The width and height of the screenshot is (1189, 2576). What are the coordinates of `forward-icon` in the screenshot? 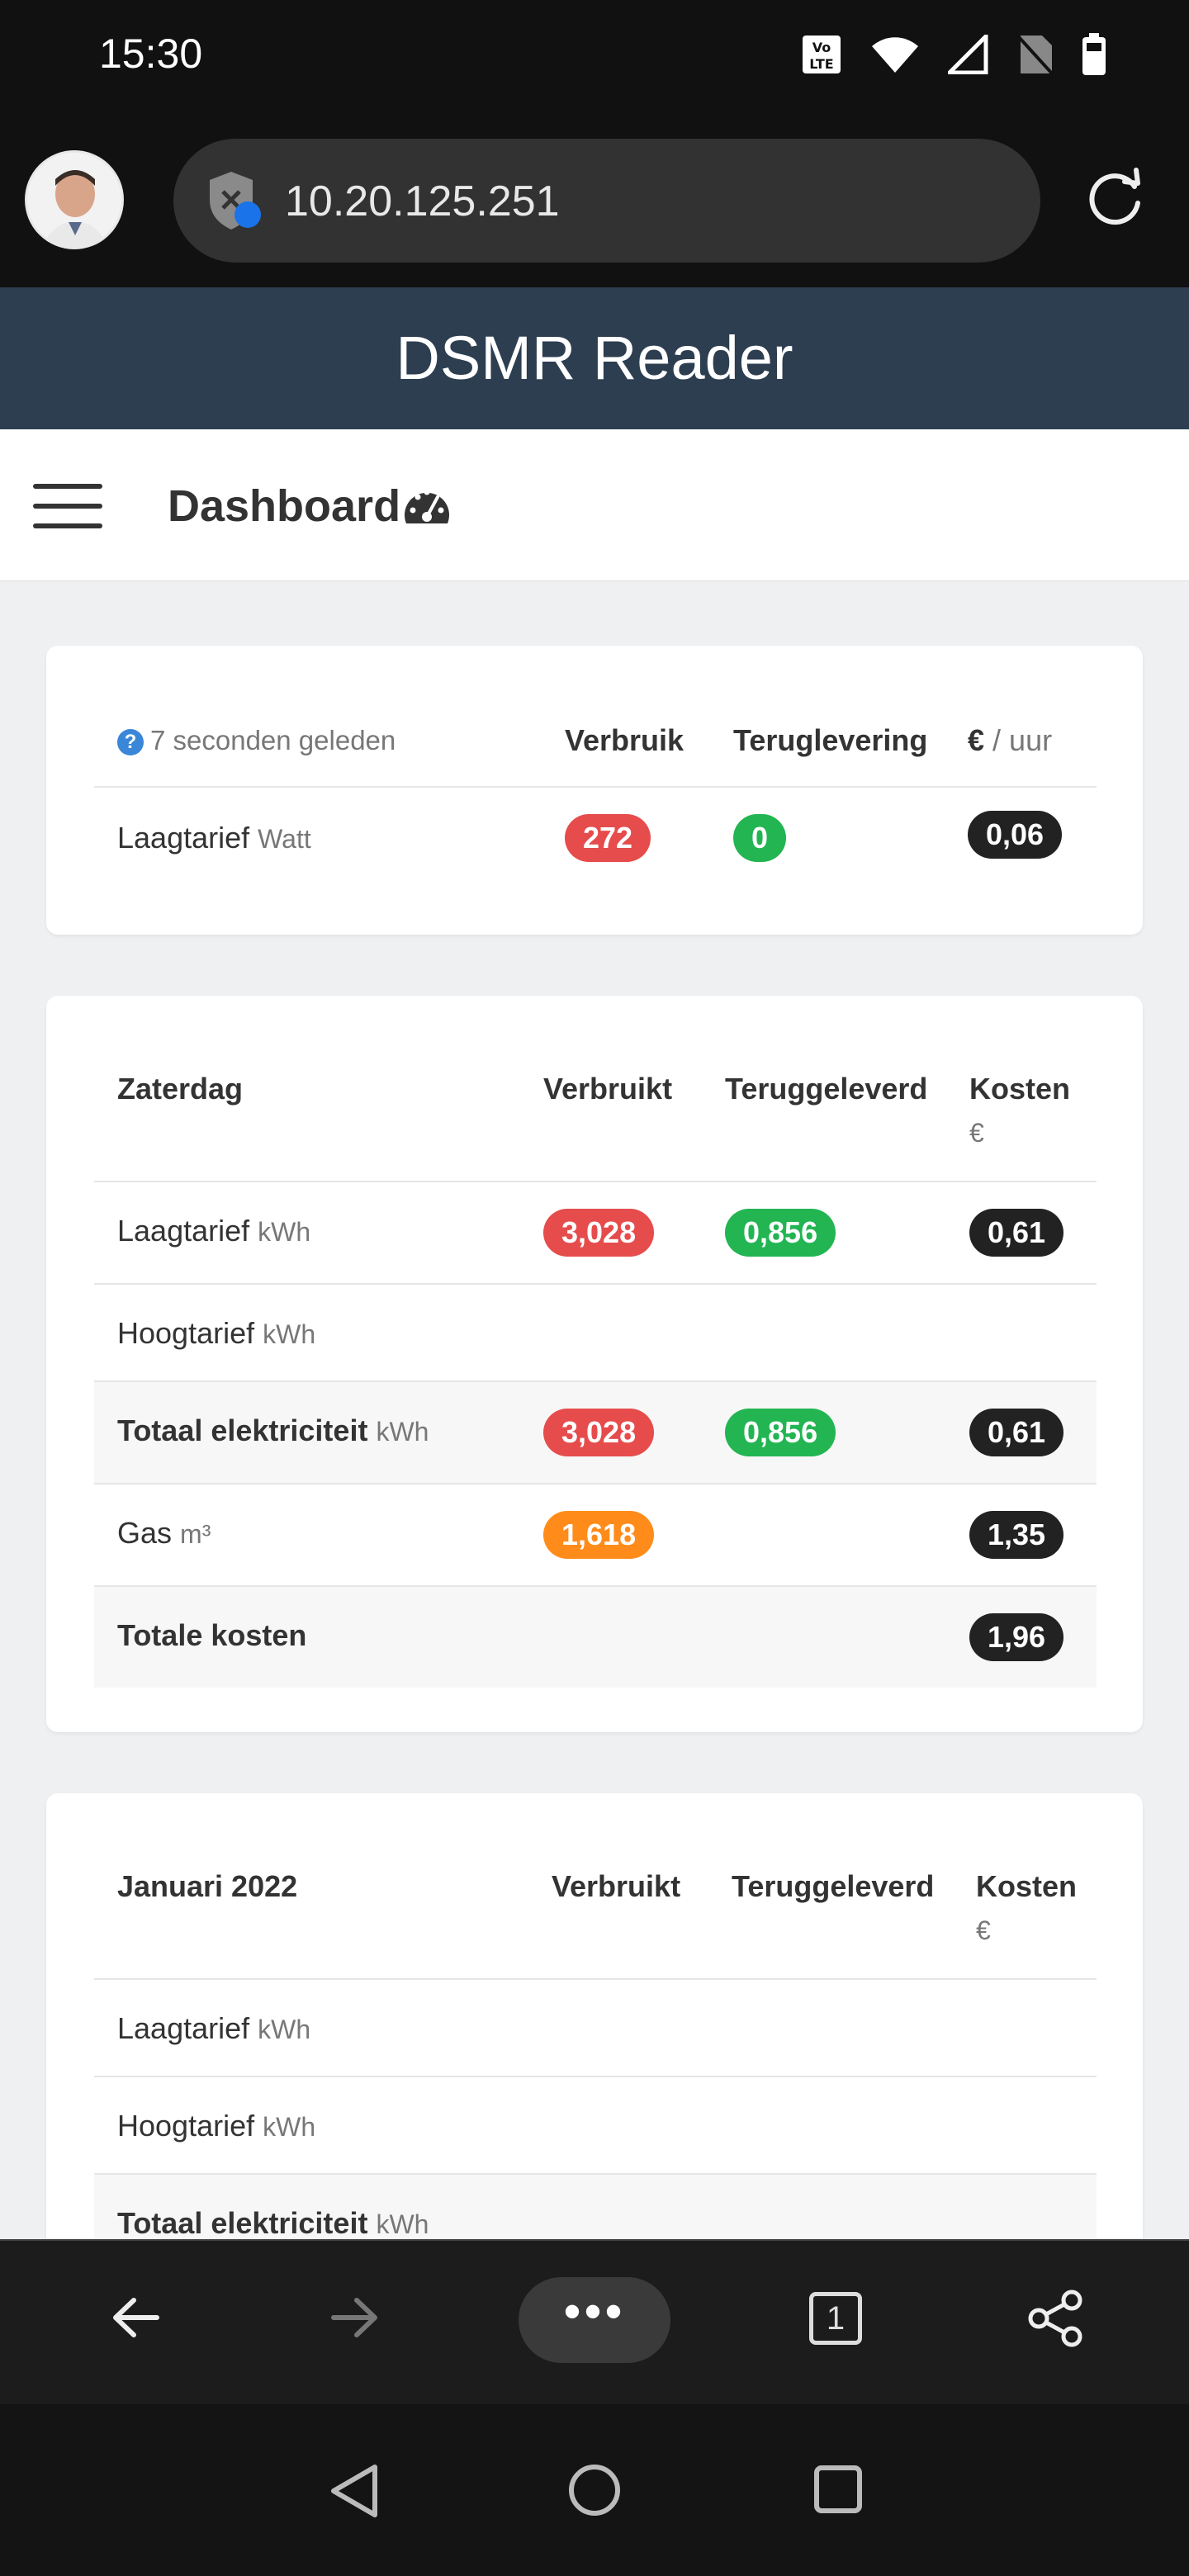 It's located at (354, 2317).